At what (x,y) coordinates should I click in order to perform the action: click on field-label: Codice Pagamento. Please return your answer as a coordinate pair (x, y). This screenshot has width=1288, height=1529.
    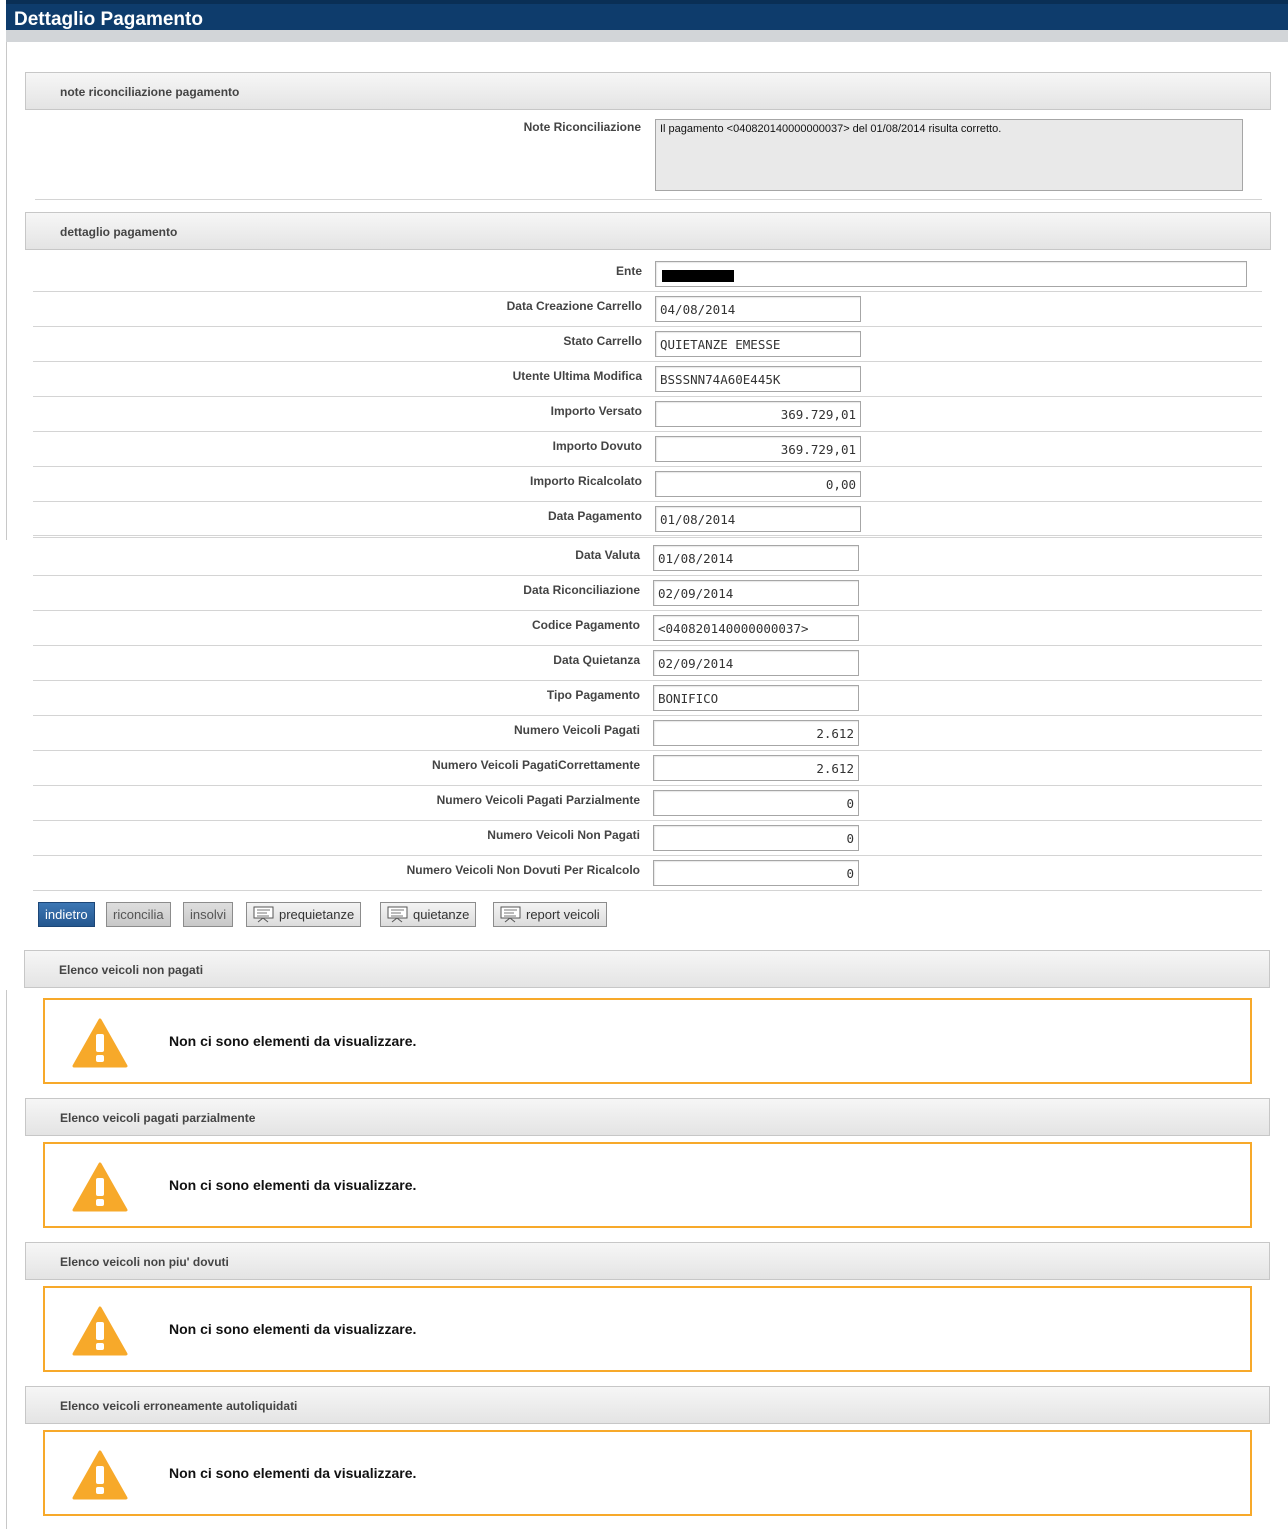
    Looking at the image, I should click on (585, 625).